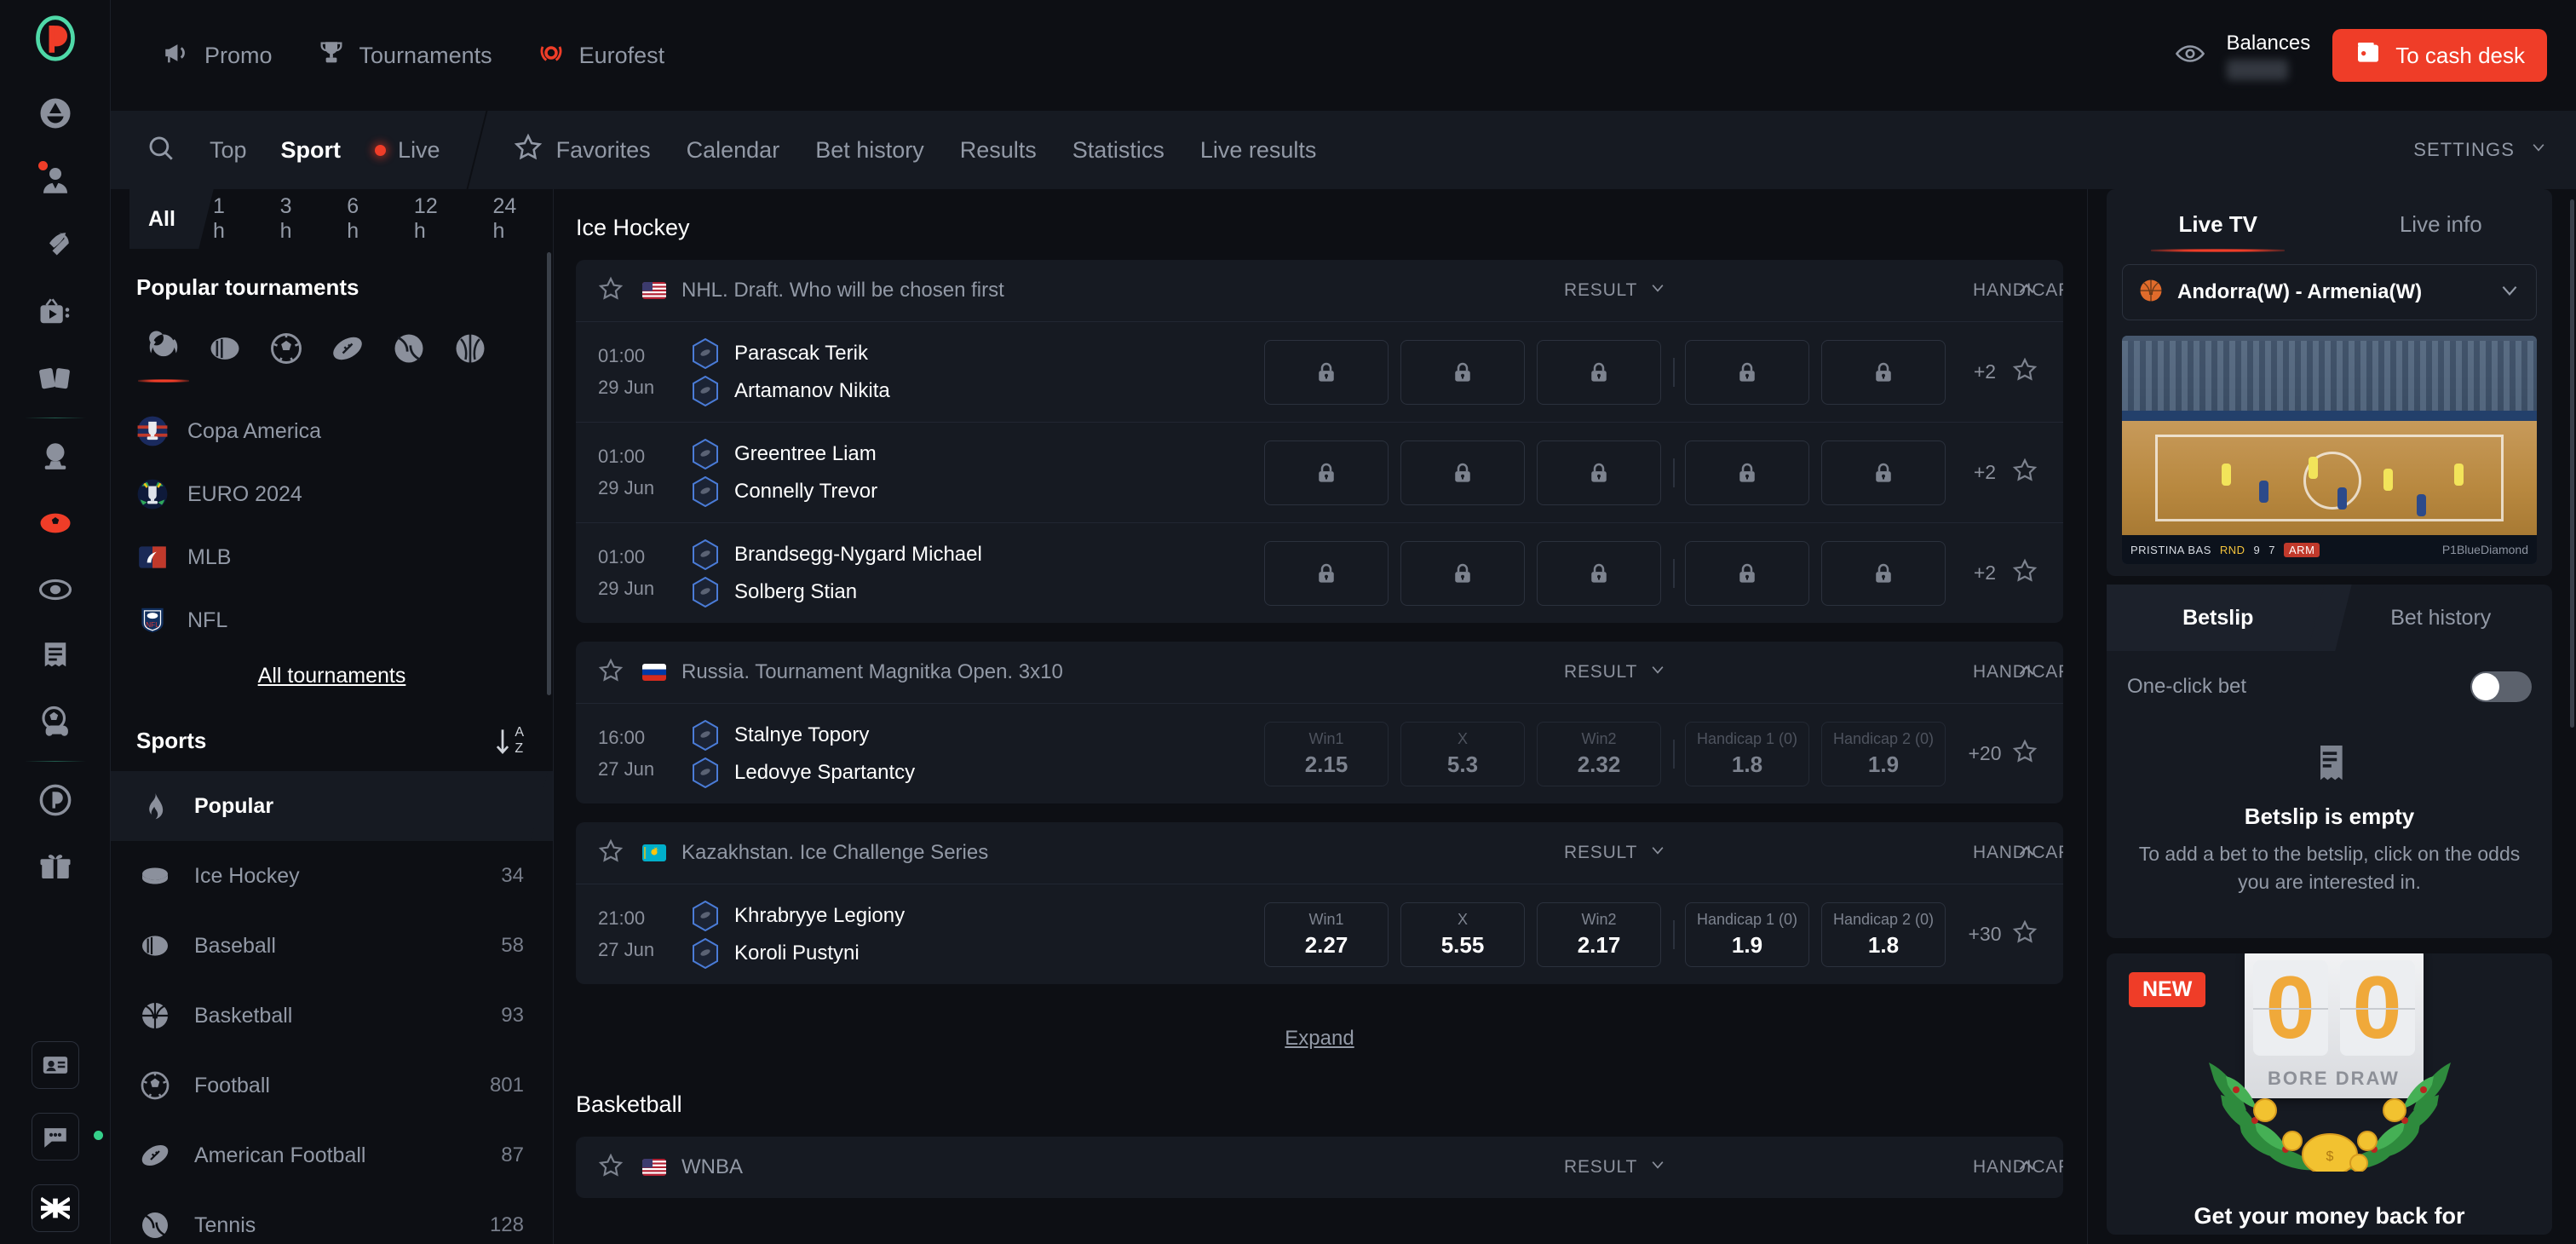 The width and height of the screenshot is (2576, 1244). What do you see at coordinates (362, 219) in the screenshot?
I see `time-filter-6h: 6 h` at bounding box center [362, 219].